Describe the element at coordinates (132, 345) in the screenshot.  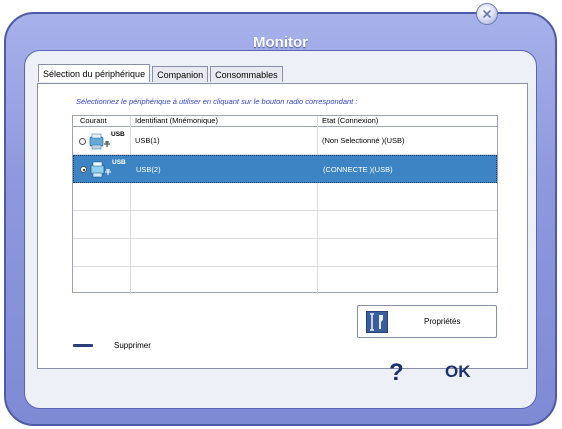
I see `delete-label: Supprimer` at that location.